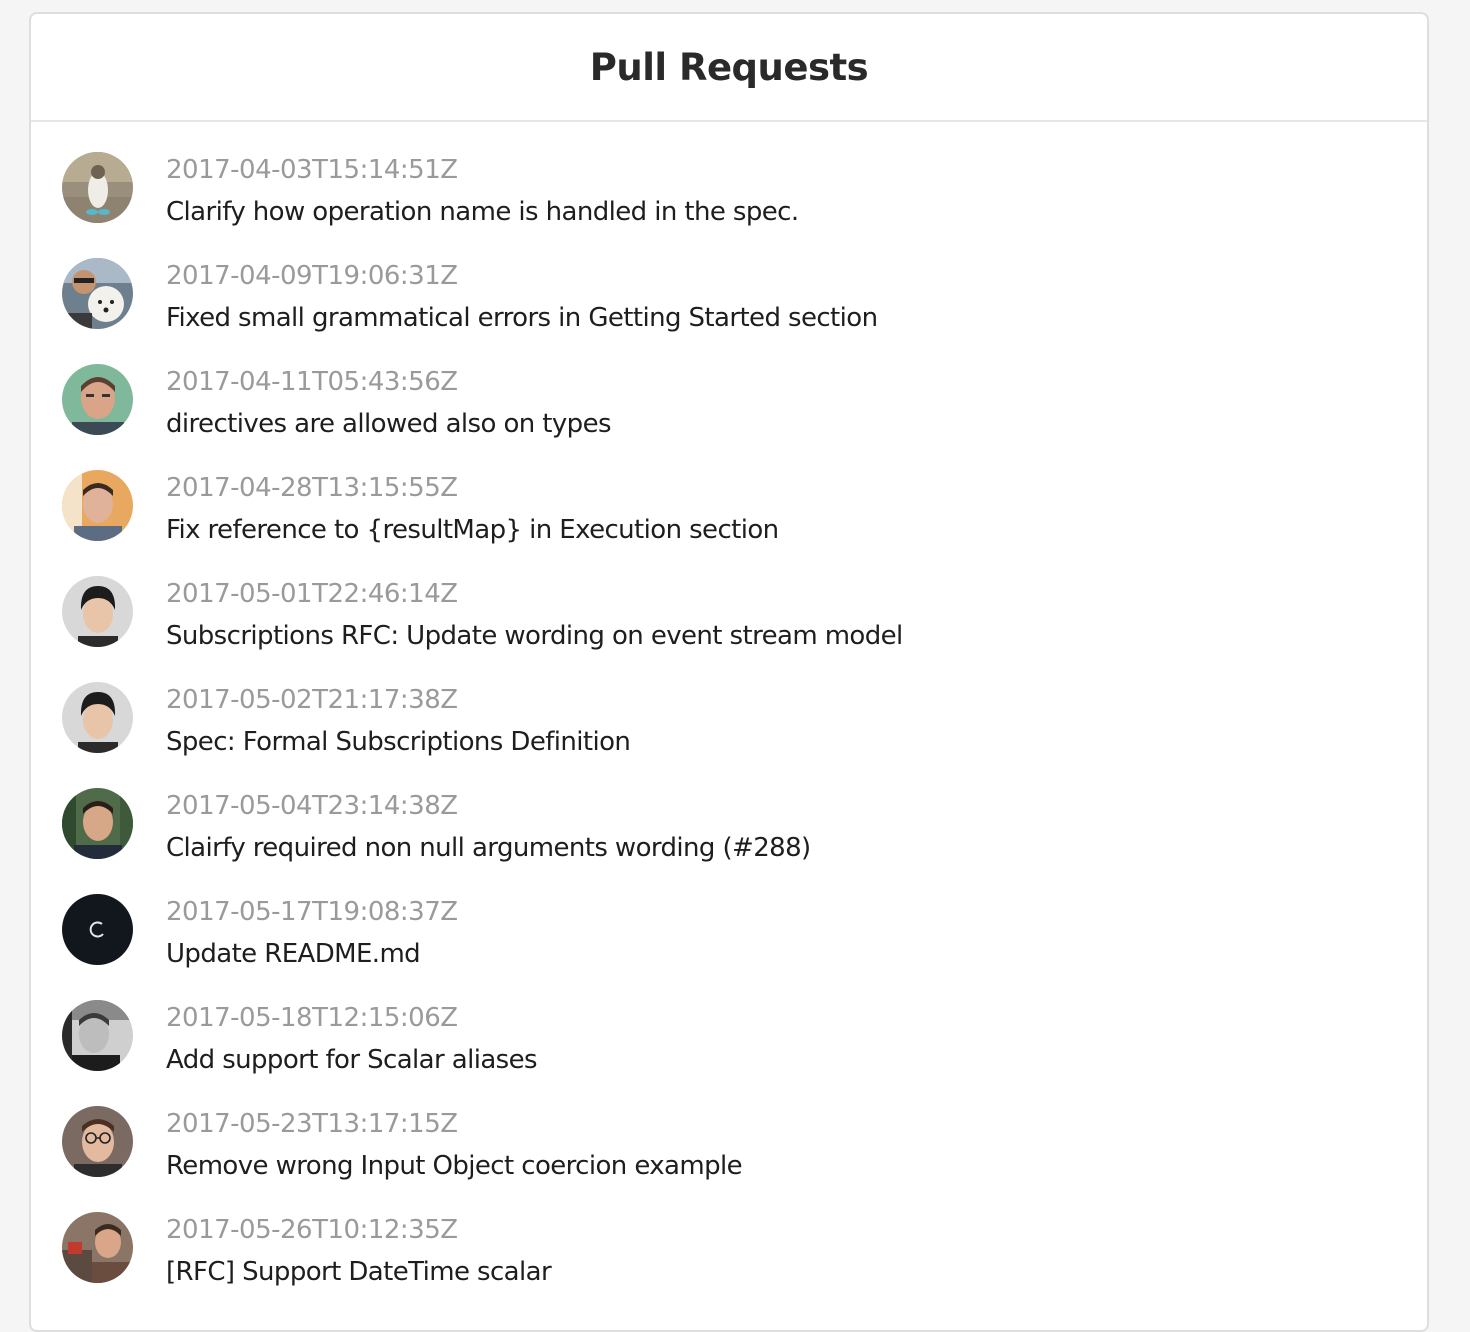 Image resolution: width=1470 pixels, height=1332 pixels. I want to click on man-trees-avatar, so click(97, 823).